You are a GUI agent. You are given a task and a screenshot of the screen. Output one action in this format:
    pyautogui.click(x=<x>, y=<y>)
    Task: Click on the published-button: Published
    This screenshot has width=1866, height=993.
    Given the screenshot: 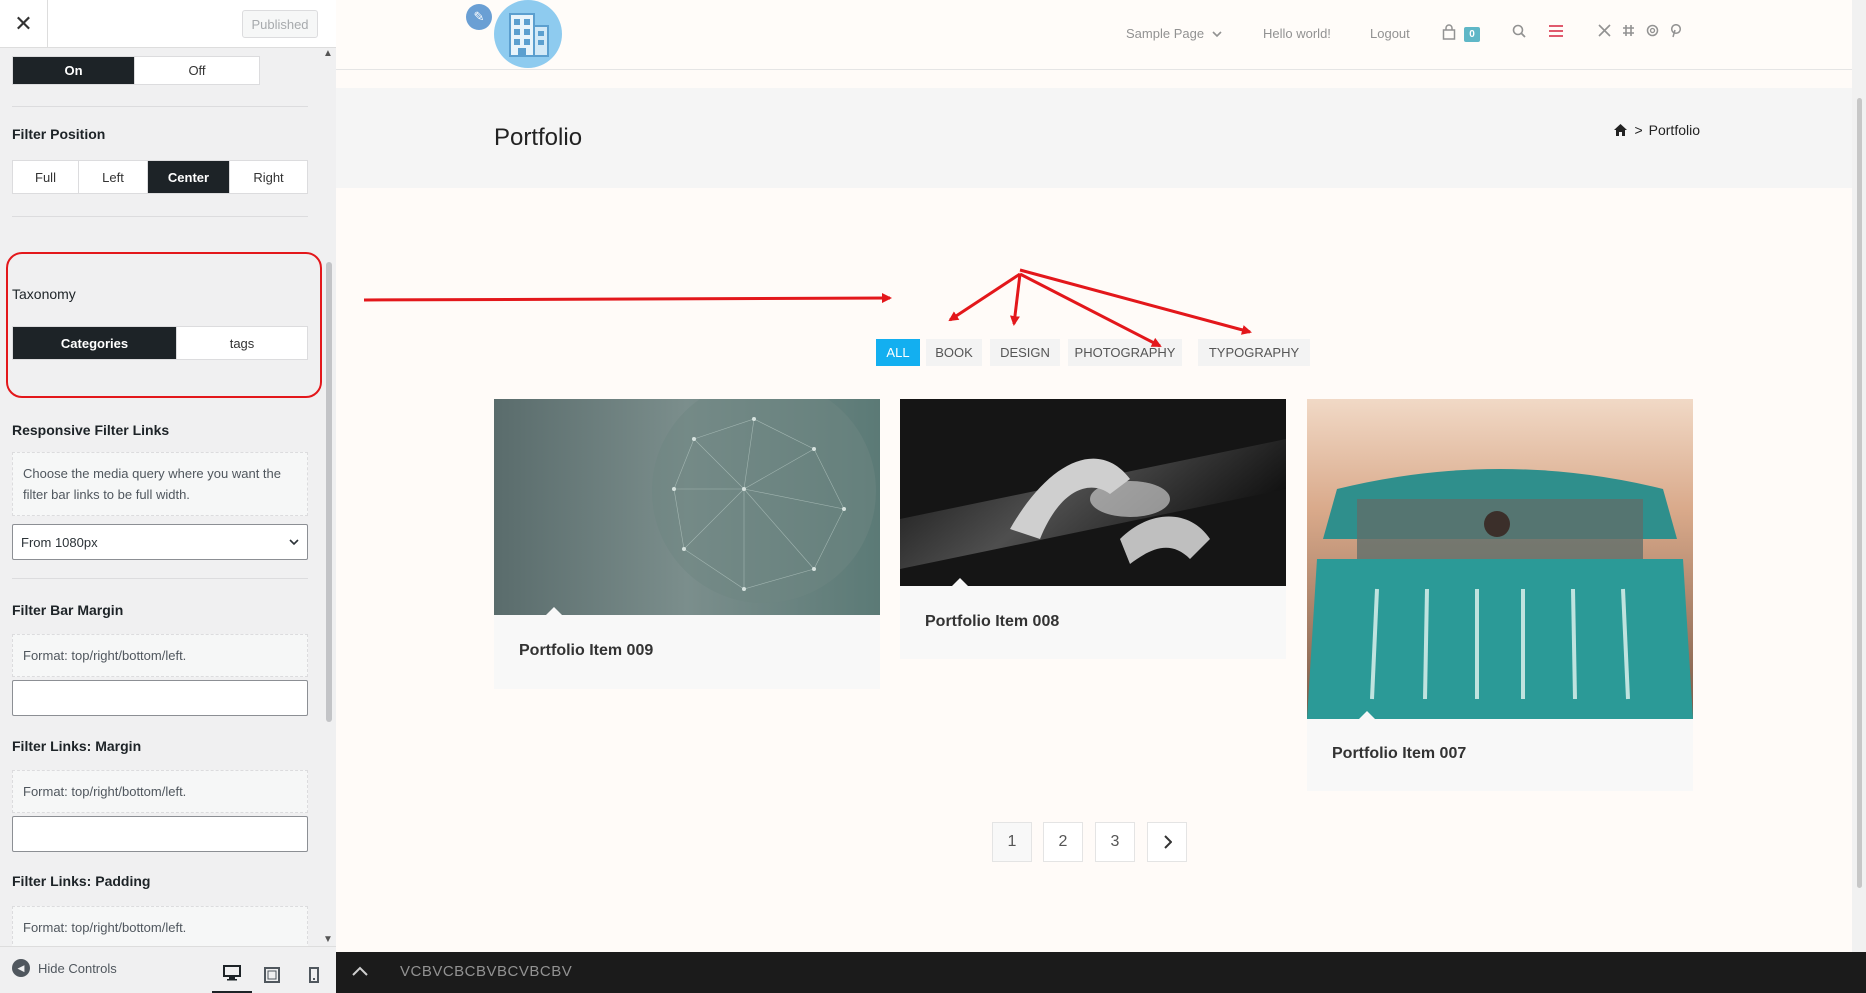 What is the action you would take?
    pyautogui.click(x=280, y=24)
    